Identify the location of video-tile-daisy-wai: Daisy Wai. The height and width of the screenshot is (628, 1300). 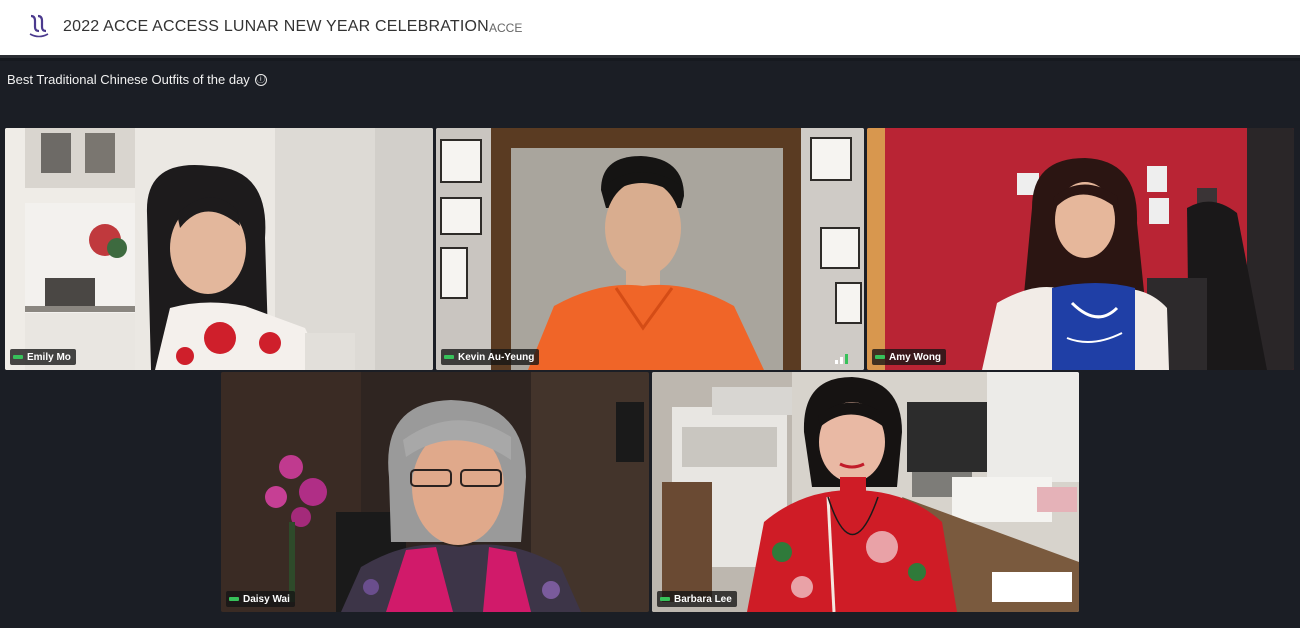
(435, 492).